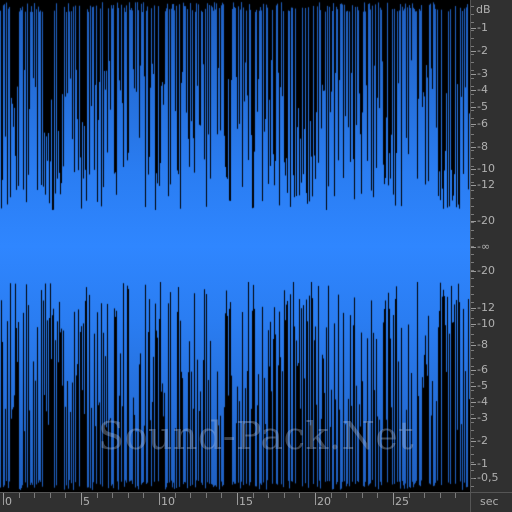  What do you see at coordinates (482, 146) in the screenshot?
I see `db-label: -8` at bounding box center [482, 146].